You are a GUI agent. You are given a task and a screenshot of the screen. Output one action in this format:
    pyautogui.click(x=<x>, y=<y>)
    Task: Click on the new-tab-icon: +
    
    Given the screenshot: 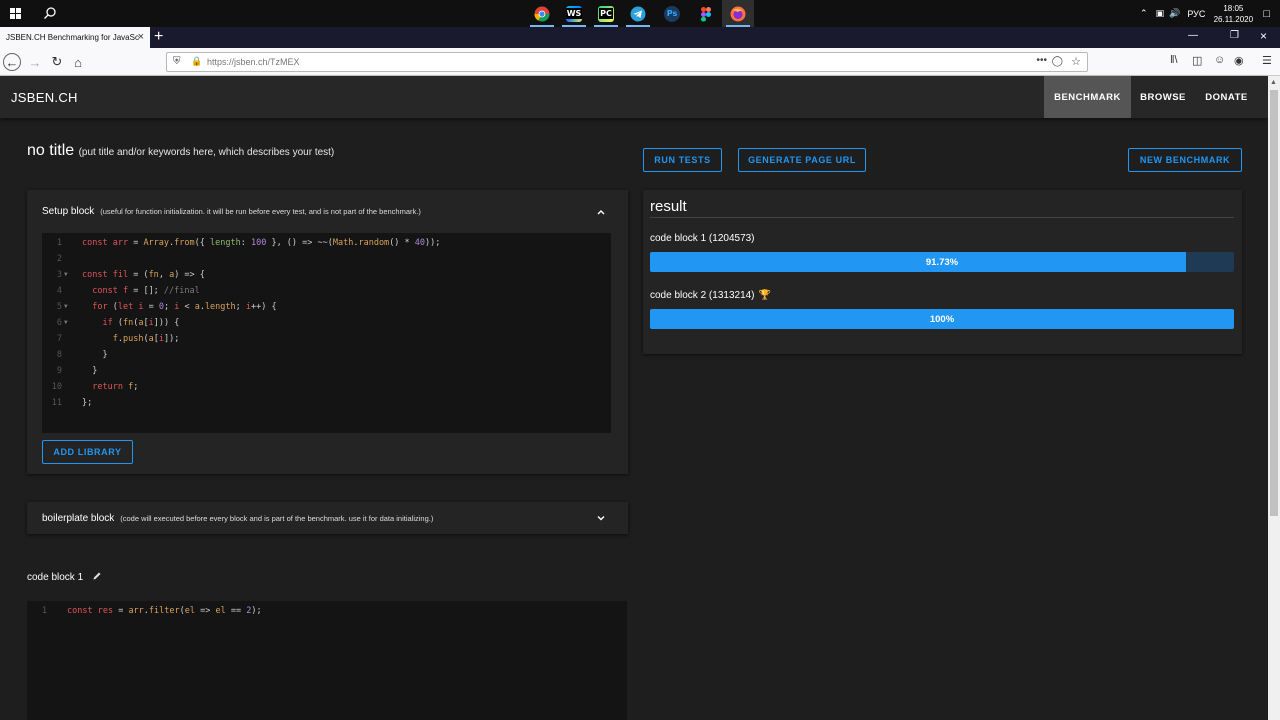 What is the action you would take?
    pyautogui.click(x=158, y=37)
    